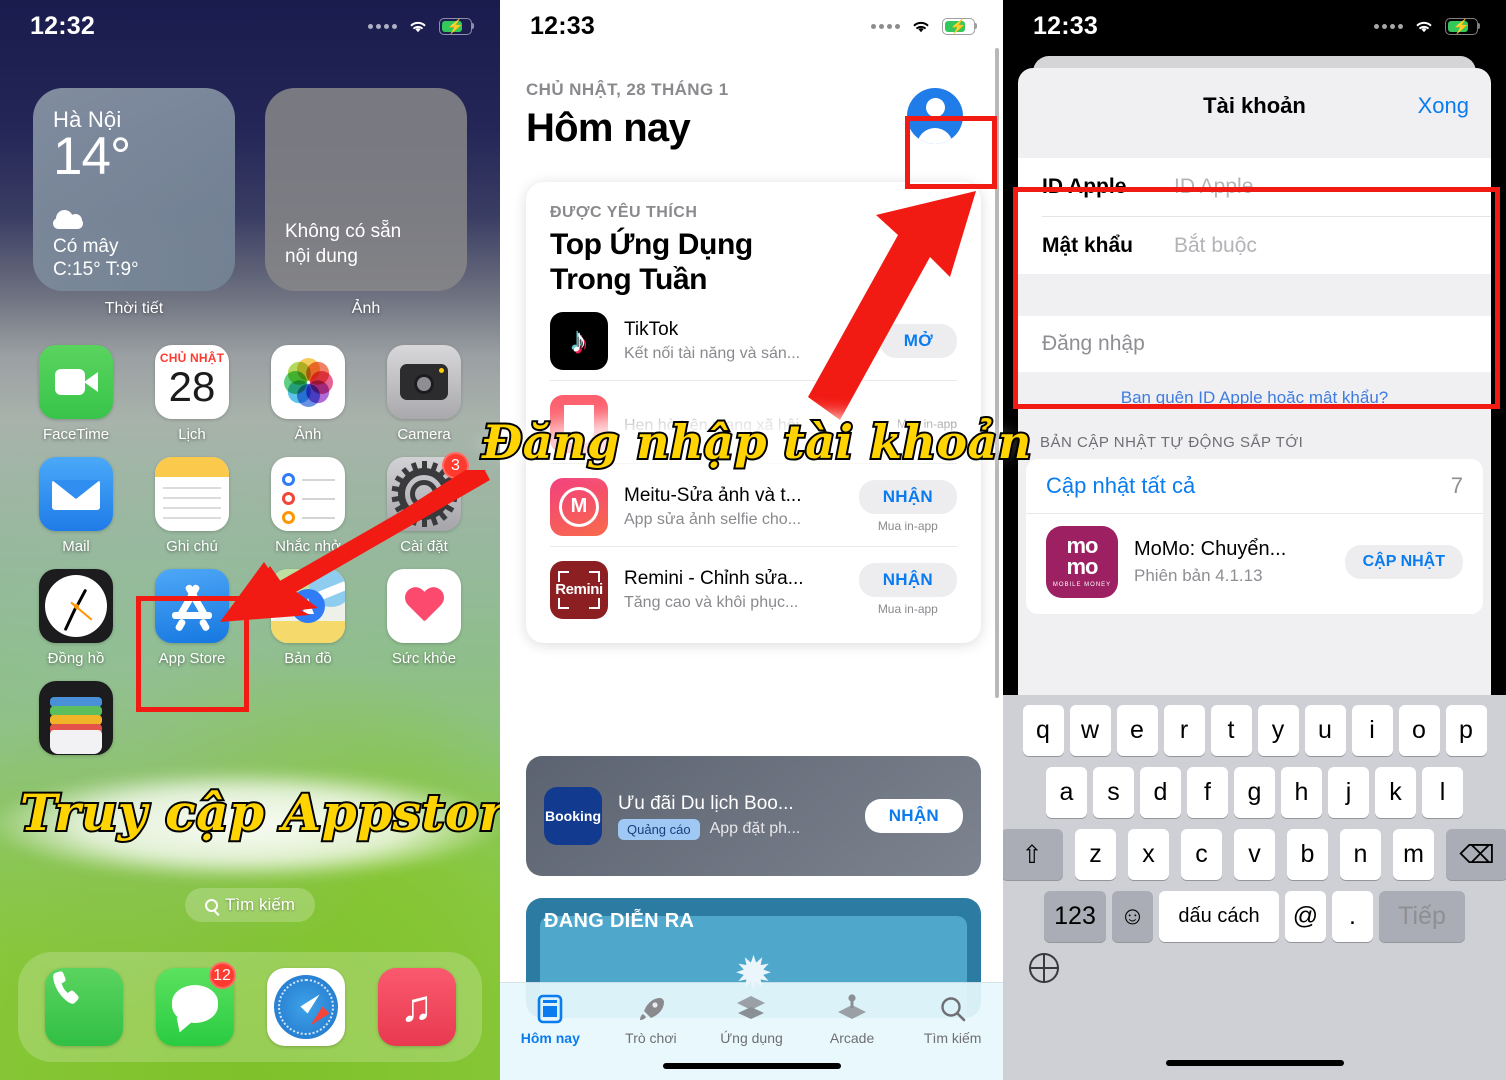 Image resolution: width=1506 pixels, height=1080 pixels. I want to click on key-v: v, so click(1254, 854).